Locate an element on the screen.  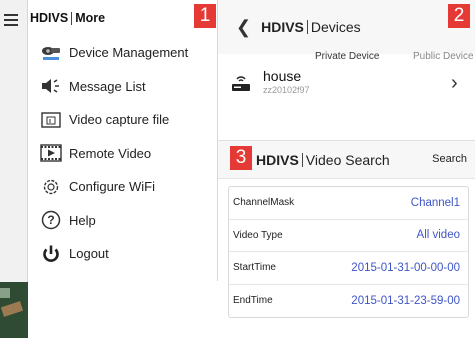
hamburger-menu-icon is located at coordinates (11, 20).